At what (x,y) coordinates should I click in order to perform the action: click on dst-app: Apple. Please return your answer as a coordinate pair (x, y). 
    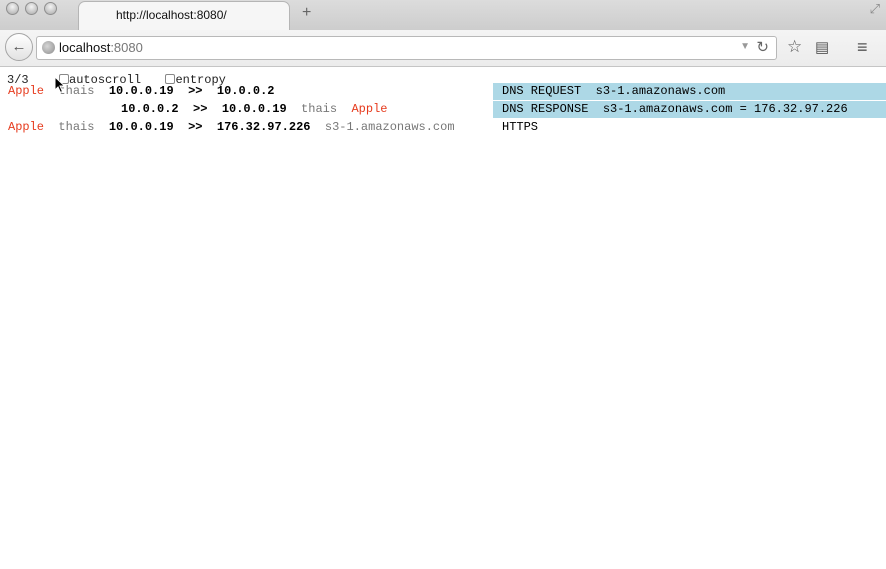
    Looking at the image, I should click on (369, 109).